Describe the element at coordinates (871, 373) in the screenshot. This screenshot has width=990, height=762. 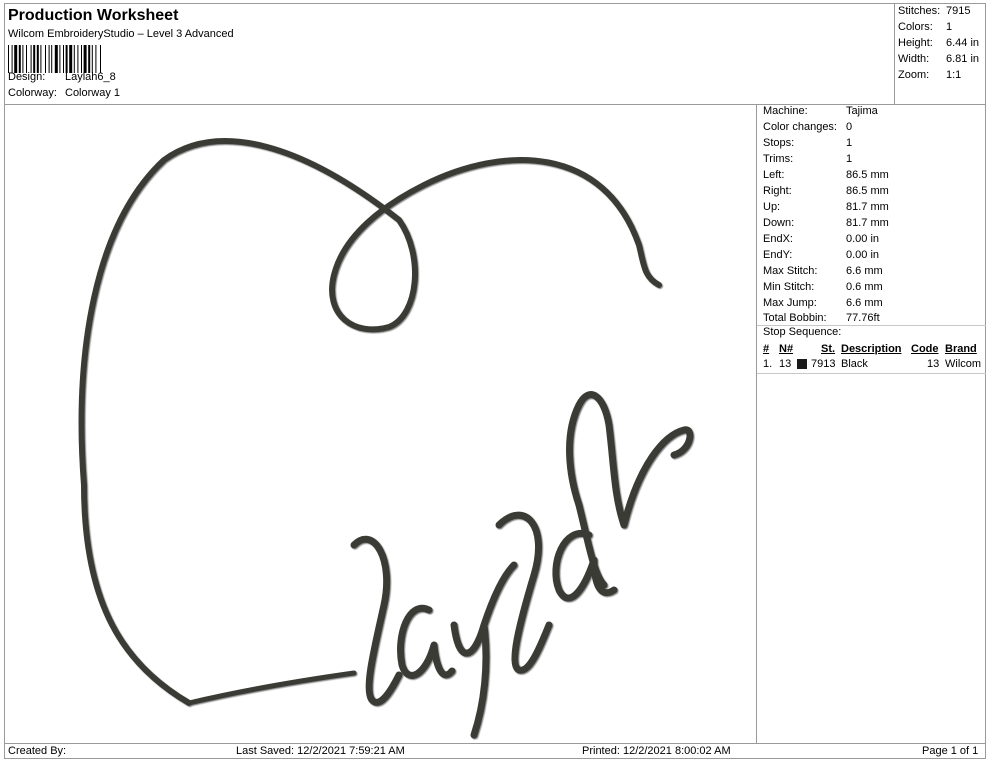
I see `section-divider` at that location.